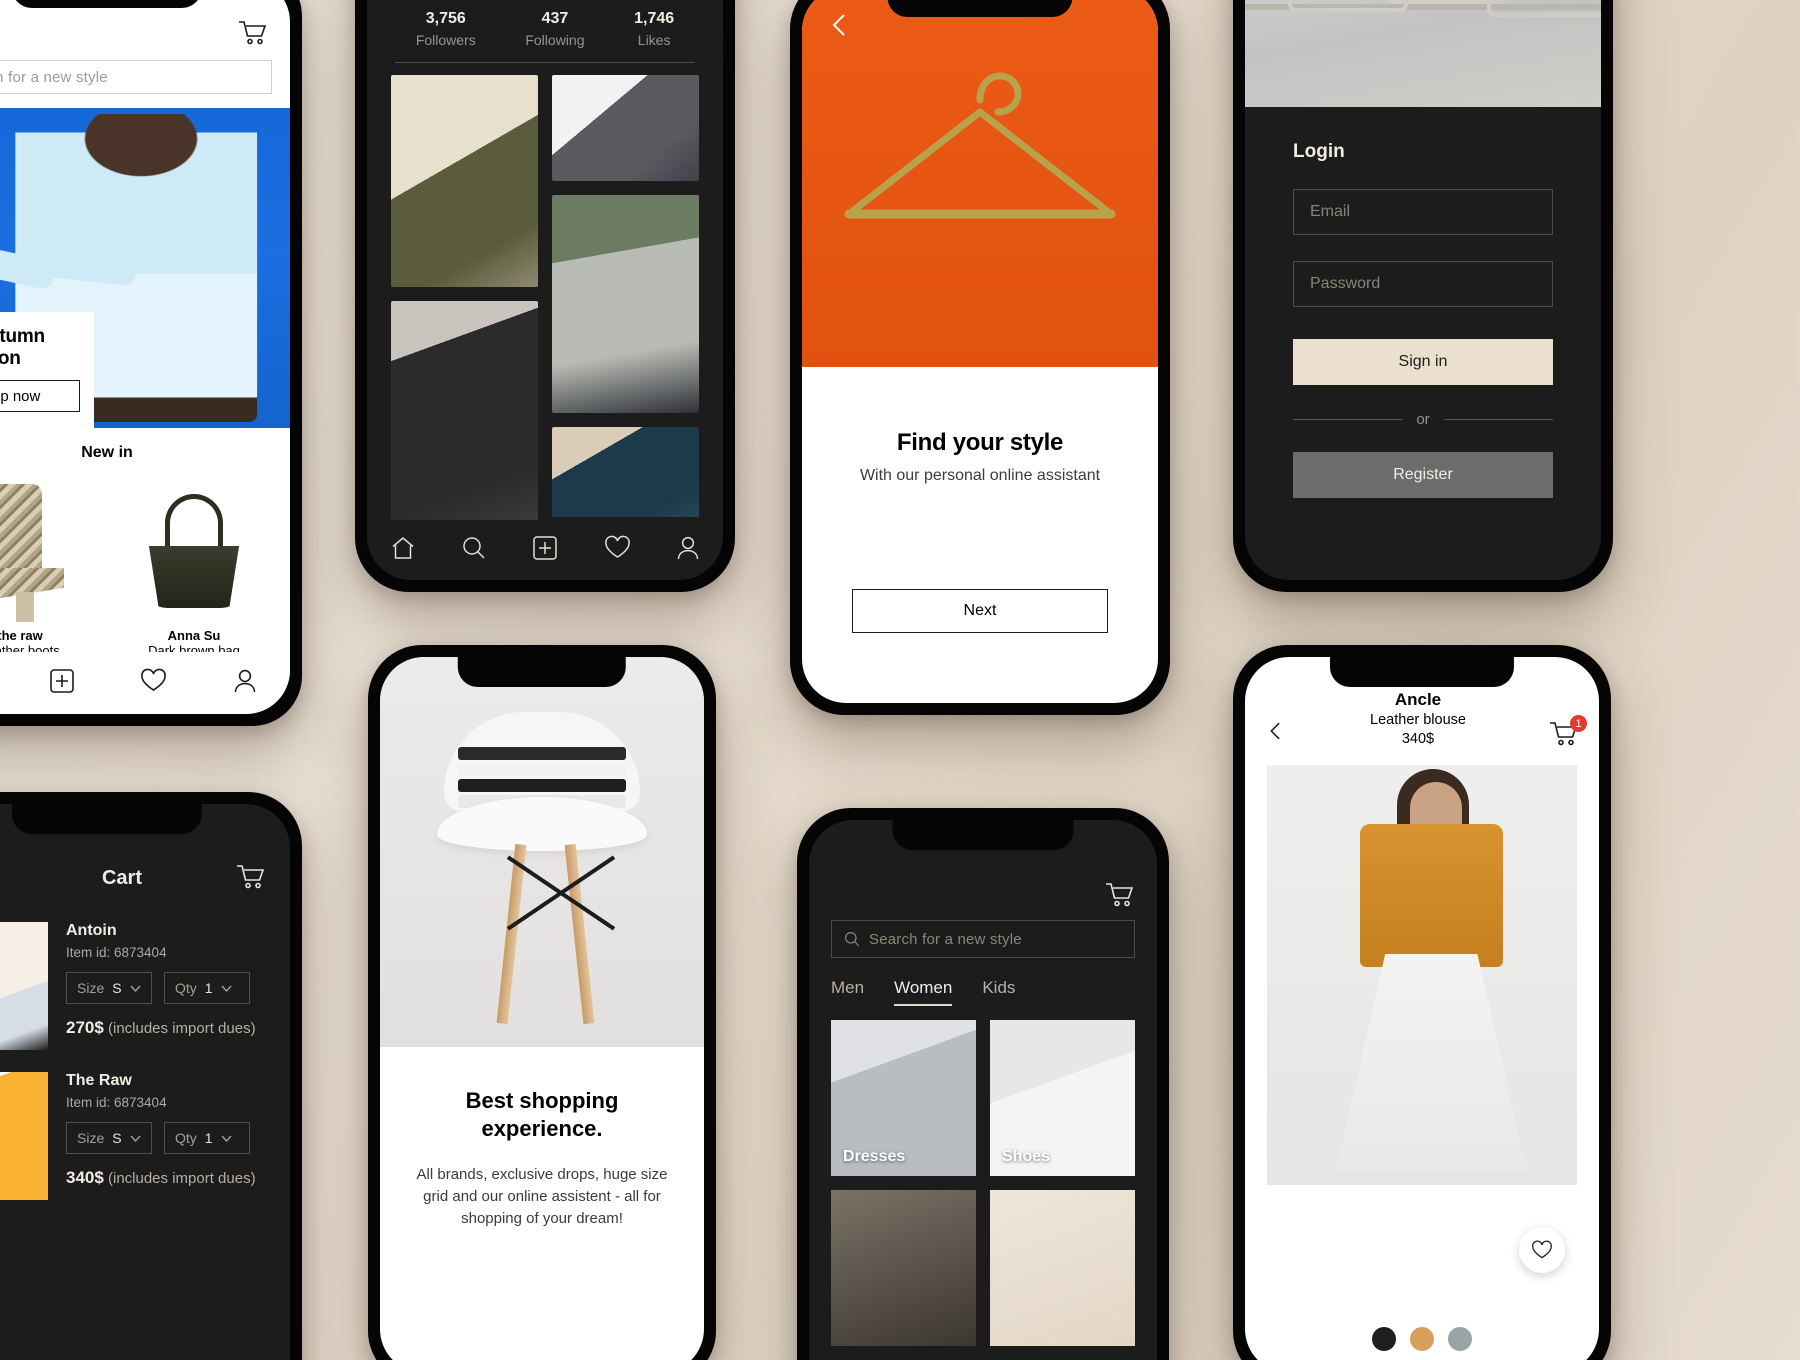 This screenshot has width=1800, height=1360. What do you see at coordinates (1026, 1156) in the screenshot?
I see `category-label: Shoes` at bounding box center [1026, 1156].